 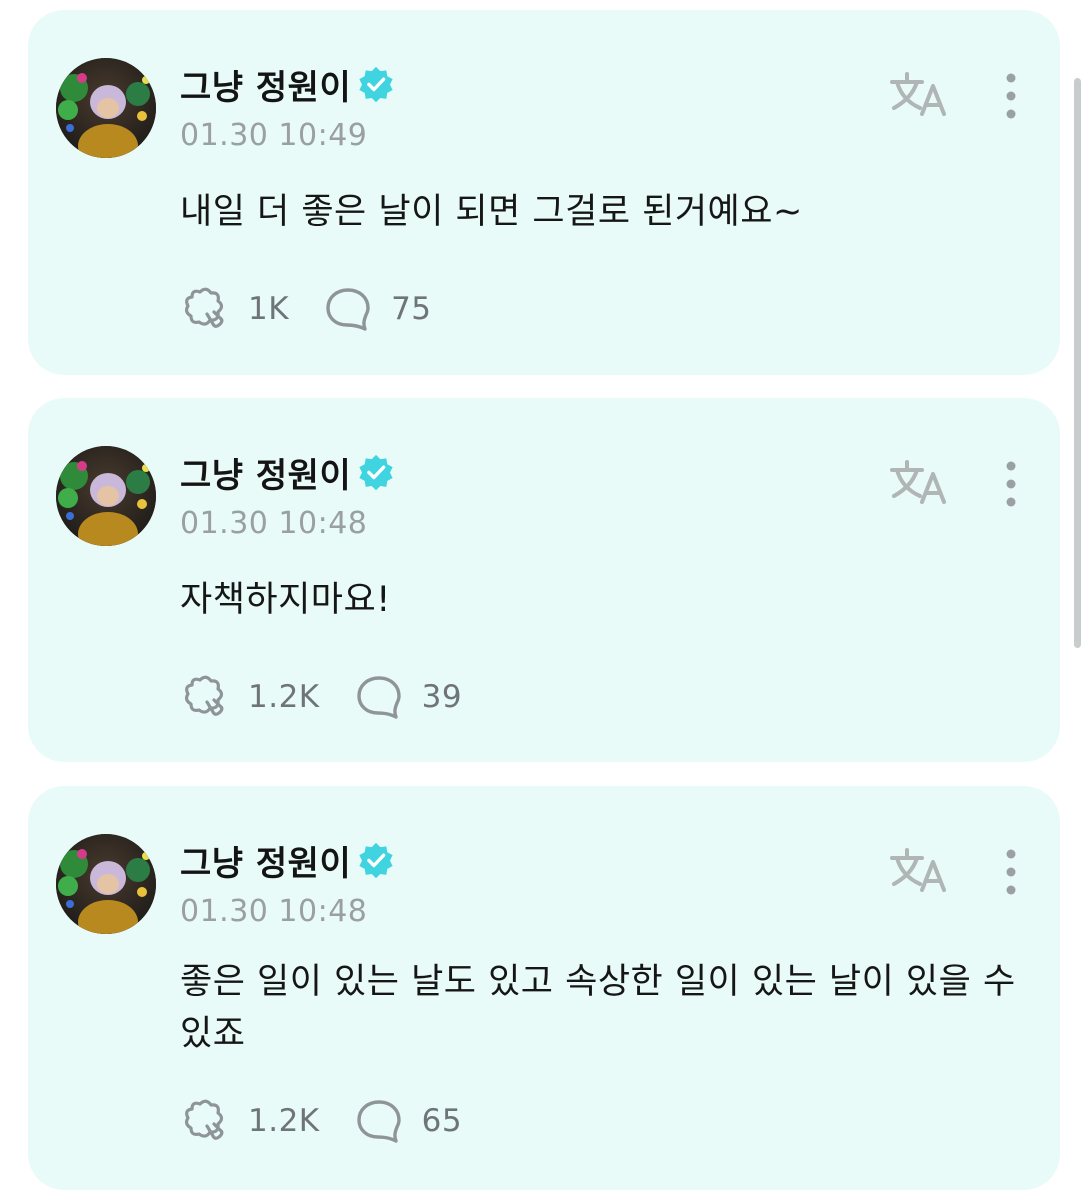 I want to click on post-text: 좋은 일이 있는 날도 있고 속상한 일이 있는 날이 있을 수 있죠, so click(x=598, y=1008).